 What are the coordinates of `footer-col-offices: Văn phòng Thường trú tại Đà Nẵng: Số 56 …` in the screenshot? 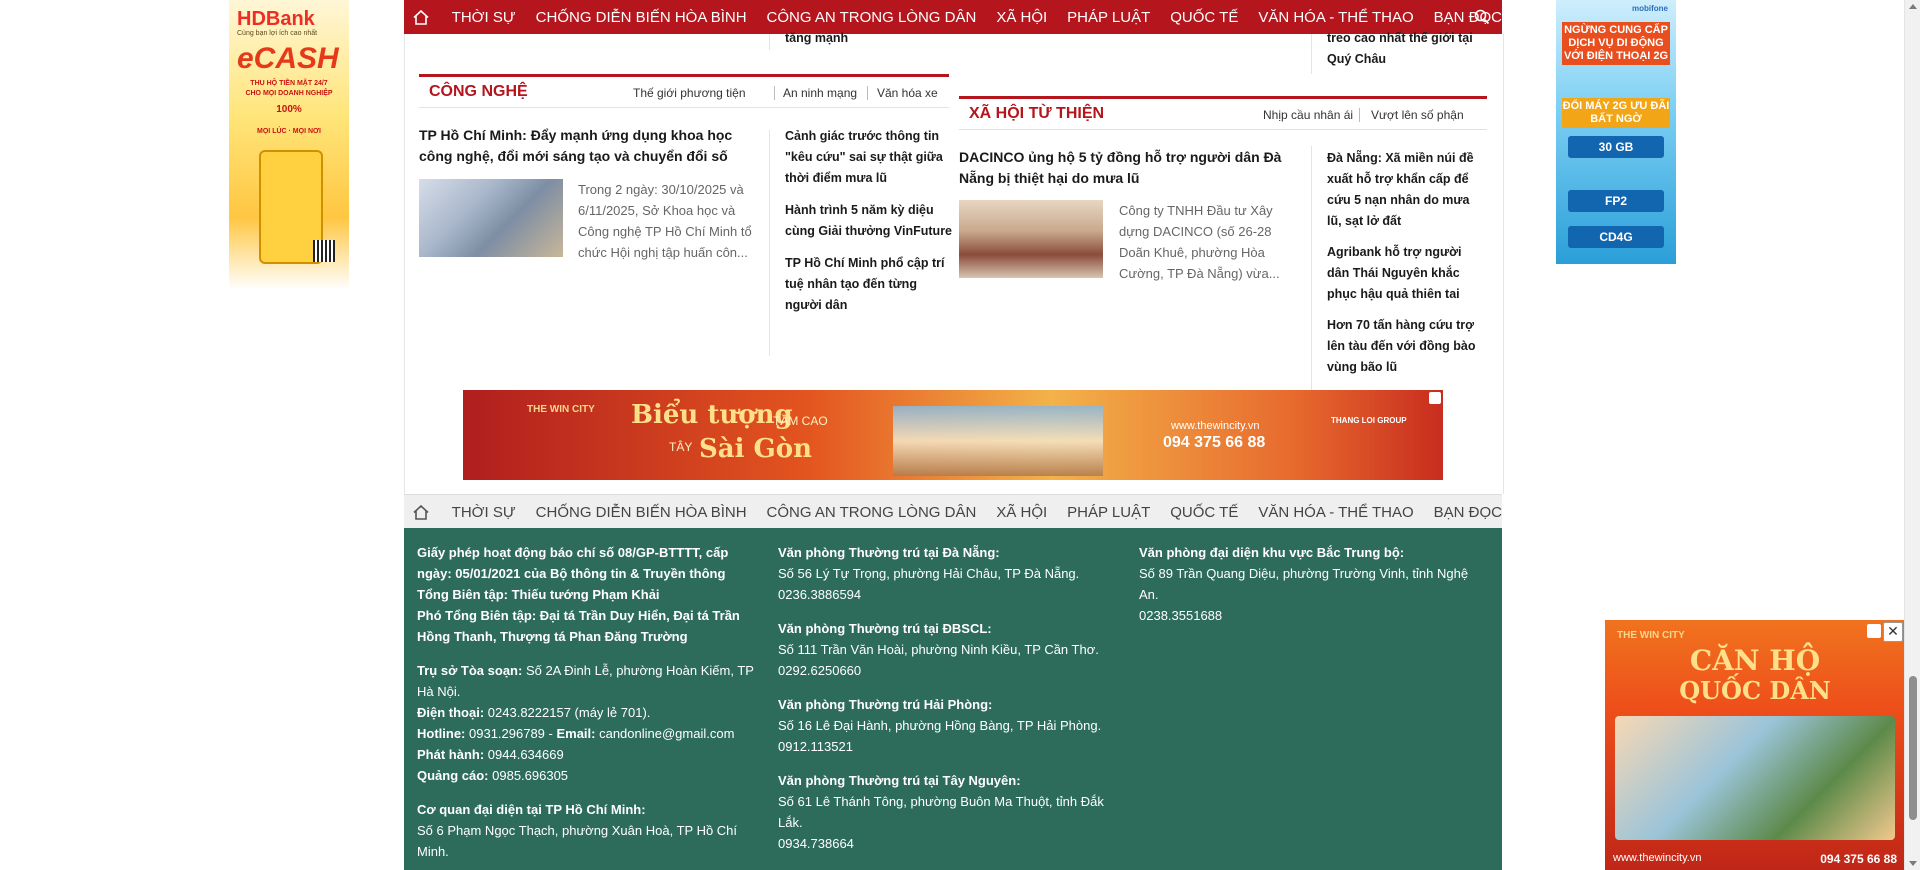 It's located at (950, 698).